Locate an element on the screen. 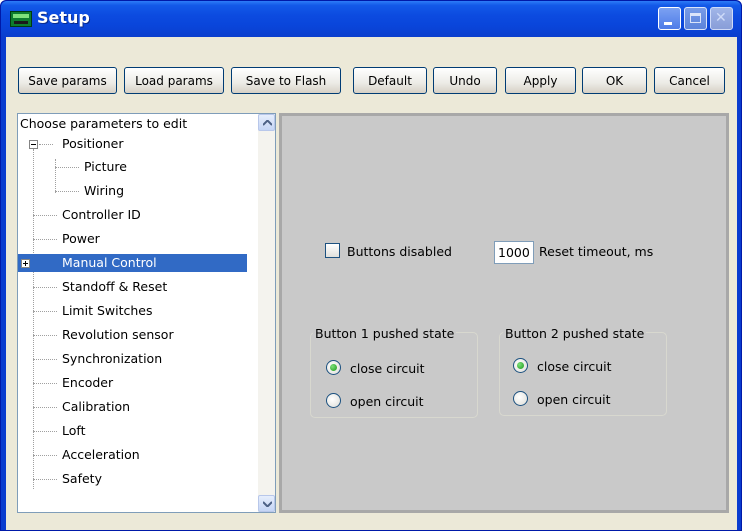 The height and width of the screenshot is (531, 742). tree-item-encoder: Encoder is located at coordinates (138, 383).